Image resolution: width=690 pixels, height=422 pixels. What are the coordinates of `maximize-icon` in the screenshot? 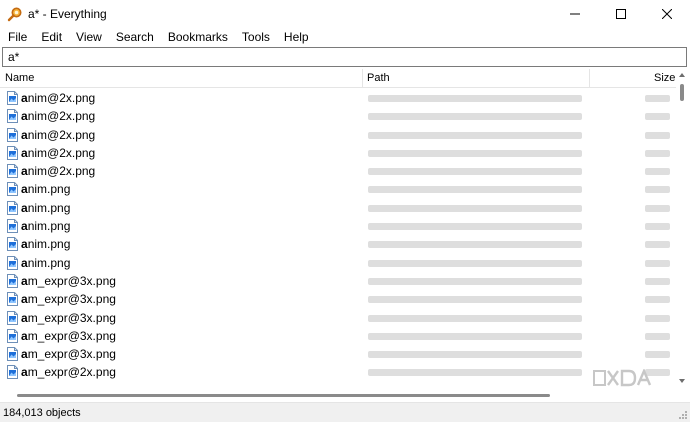 It's located at (621, 14).